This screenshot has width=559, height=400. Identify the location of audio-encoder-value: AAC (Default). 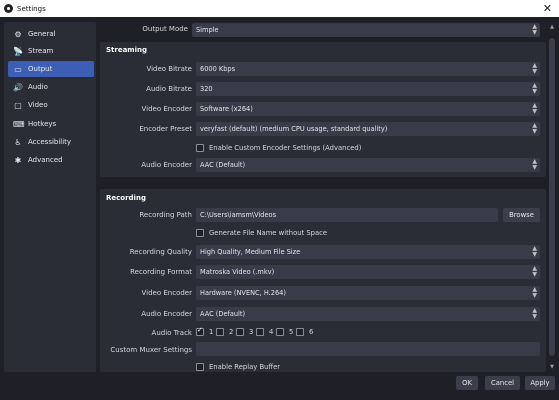
(223, 165).